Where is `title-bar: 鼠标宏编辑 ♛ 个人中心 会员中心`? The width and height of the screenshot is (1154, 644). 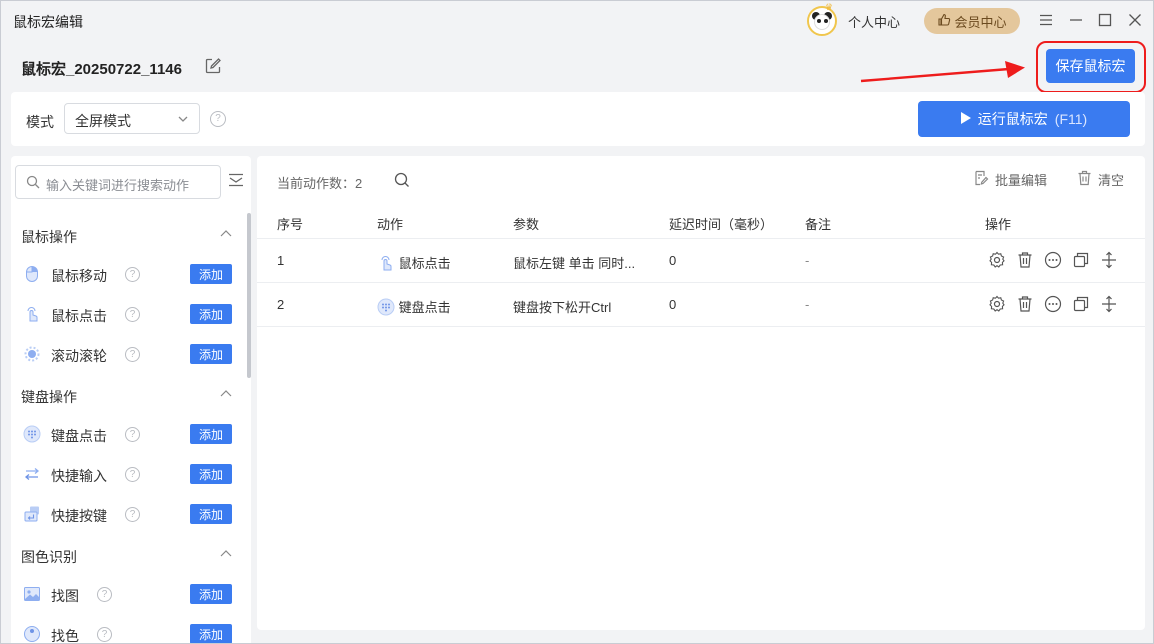 title-bar: 鼠标宏编辑 ♛ 个人中心 会员中心 is located at coordinates (577, 21).